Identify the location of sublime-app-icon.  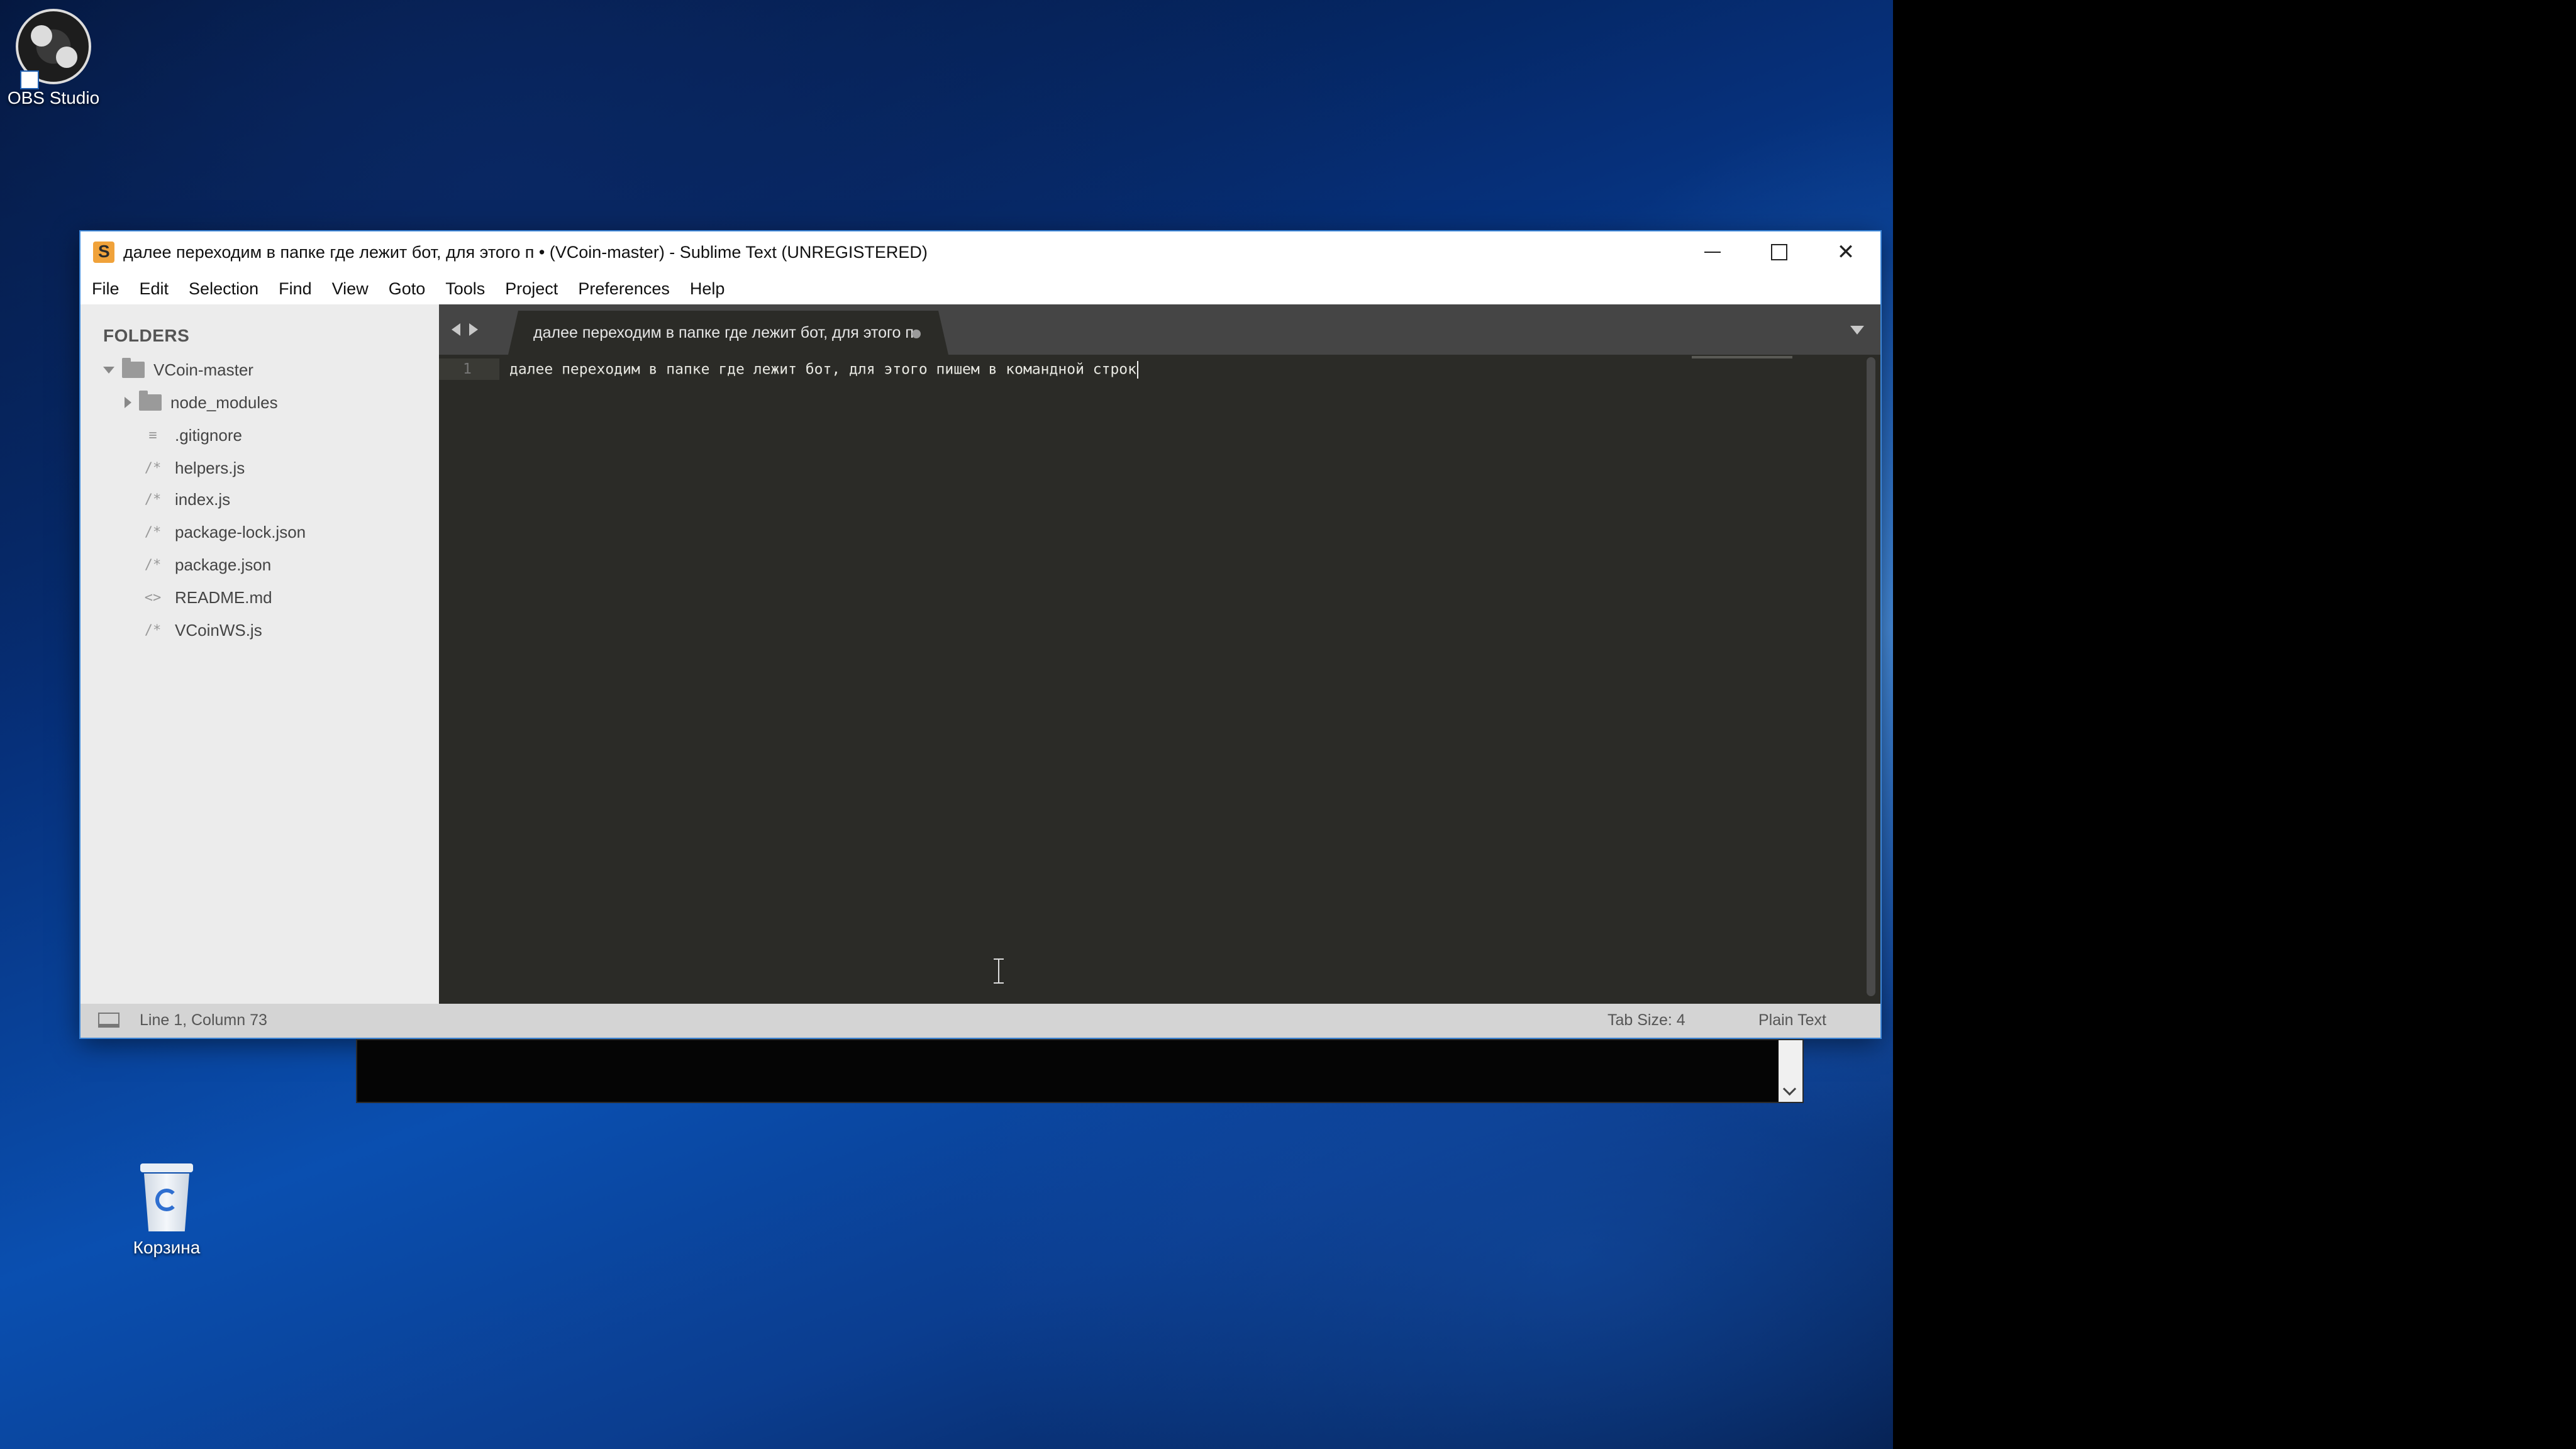
(103, 252).